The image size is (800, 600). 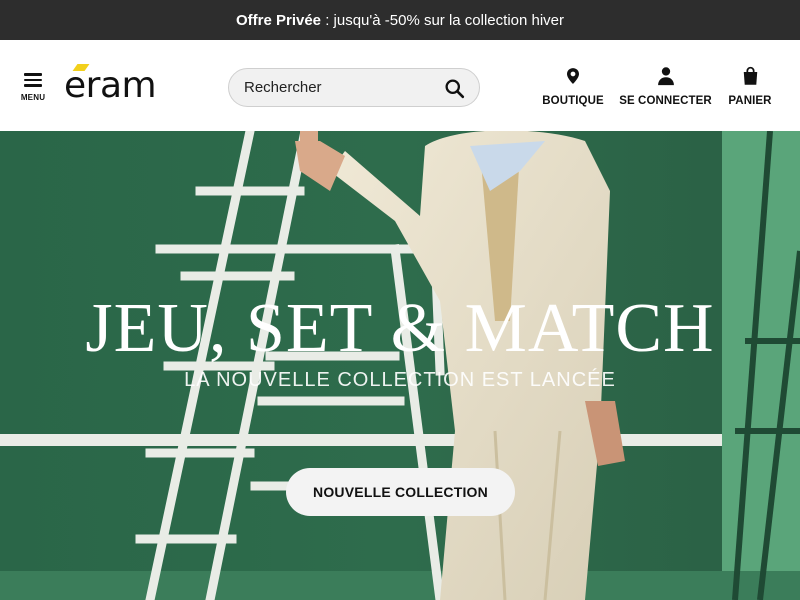 I want to click on search-bar, so click(x=354, y=87).